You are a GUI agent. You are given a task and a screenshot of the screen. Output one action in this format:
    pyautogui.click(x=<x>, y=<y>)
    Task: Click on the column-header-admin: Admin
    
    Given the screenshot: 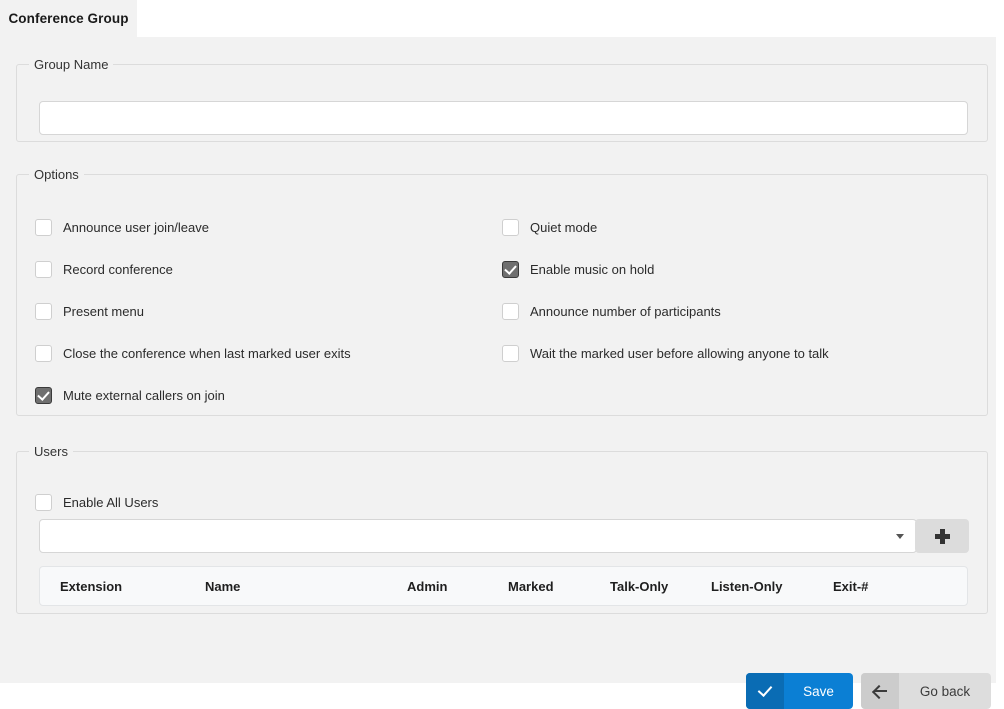 What is the action you would take?
    pyautogui.click(x=427, y=586)
    